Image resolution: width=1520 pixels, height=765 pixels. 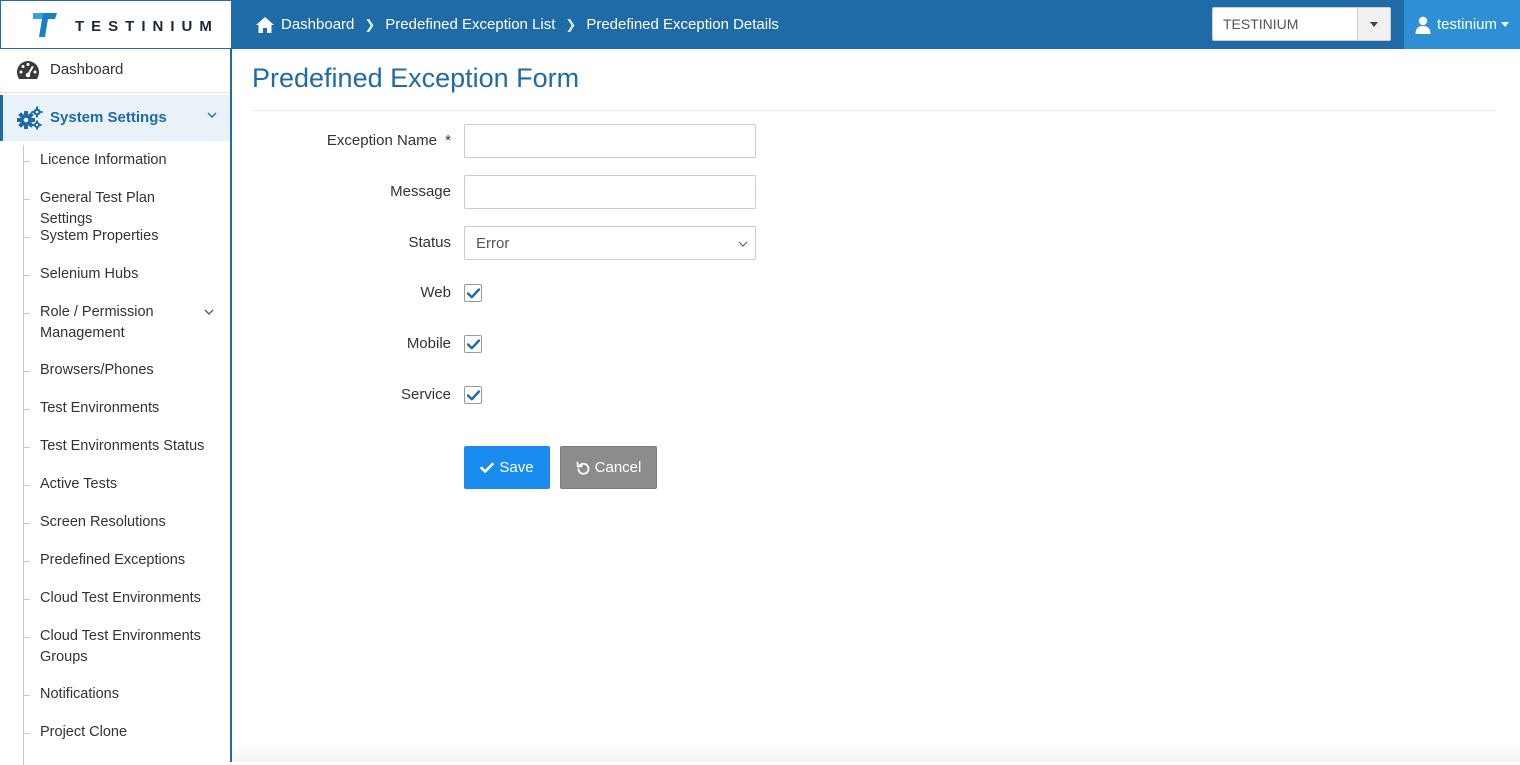 I want to click on exception-name-label: Exception Name *, so click(x=389, y=140).